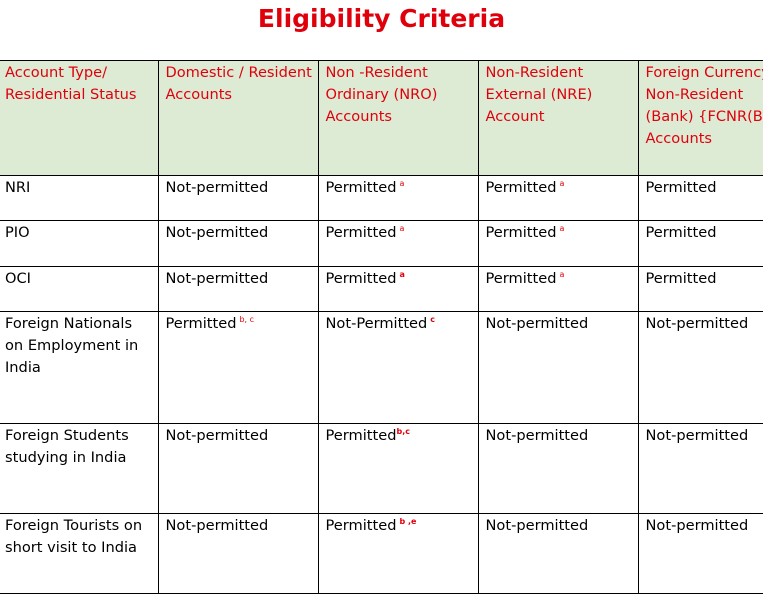 The height and width of the screenshot is (594, 763). What do you see at coordinates (79, 244) in the screenshot?
I see `row-status: PIO` at bounding box center [79, 244].